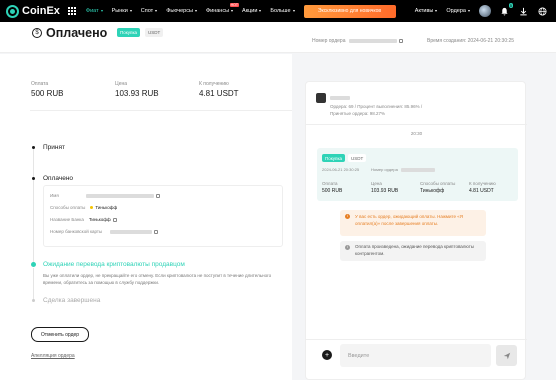  Describe the element at coordinates (60, 334) in the screenshot. I see `cancel-order-button: Отменить ордер` at that location.